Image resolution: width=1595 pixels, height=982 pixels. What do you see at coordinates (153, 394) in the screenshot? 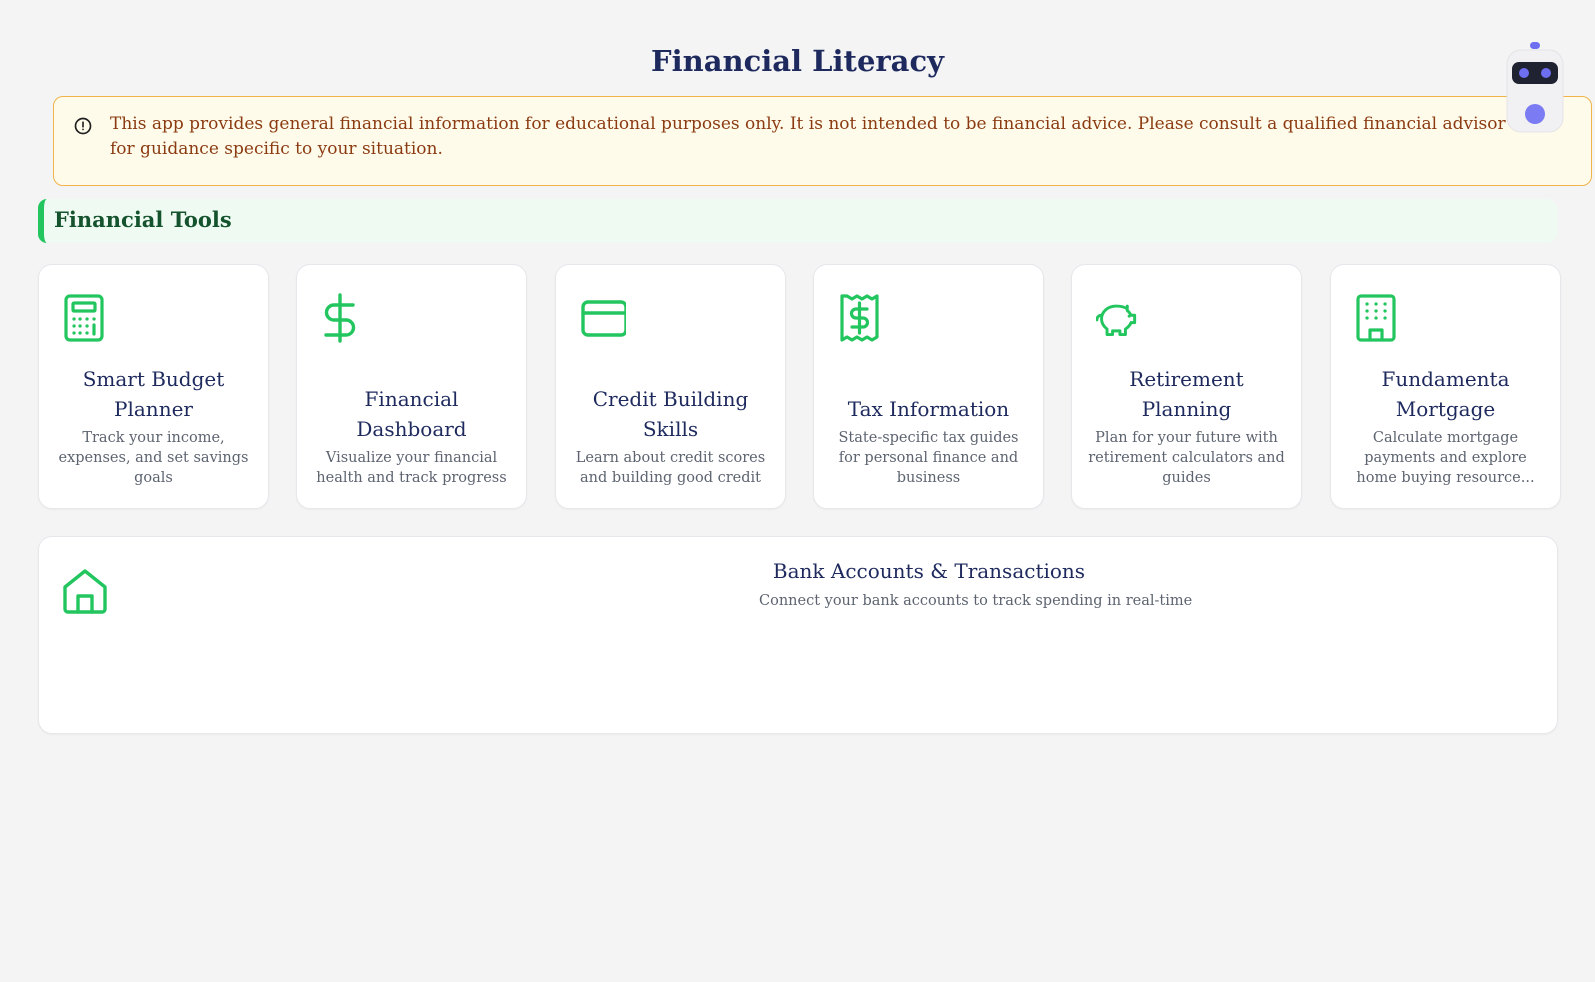
I see `tool-title: Smart Budget Planner` at bounding box center [153, 394].